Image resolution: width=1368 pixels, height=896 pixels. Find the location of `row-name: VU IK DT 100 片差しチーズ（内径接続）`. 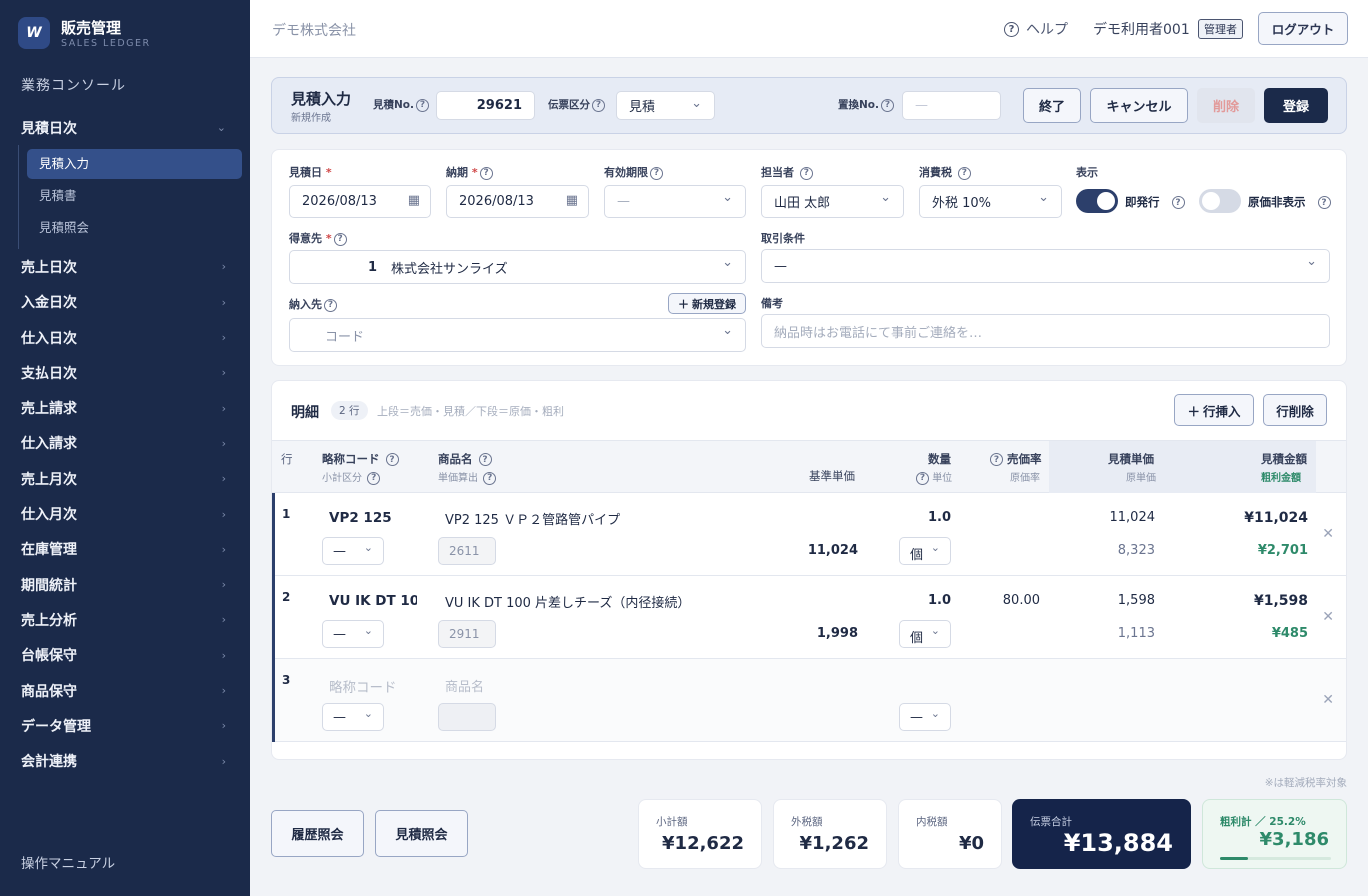

row-name: VU IK DT 100 片差しチーズ（内径接続） is located at coordinates (567, 601).